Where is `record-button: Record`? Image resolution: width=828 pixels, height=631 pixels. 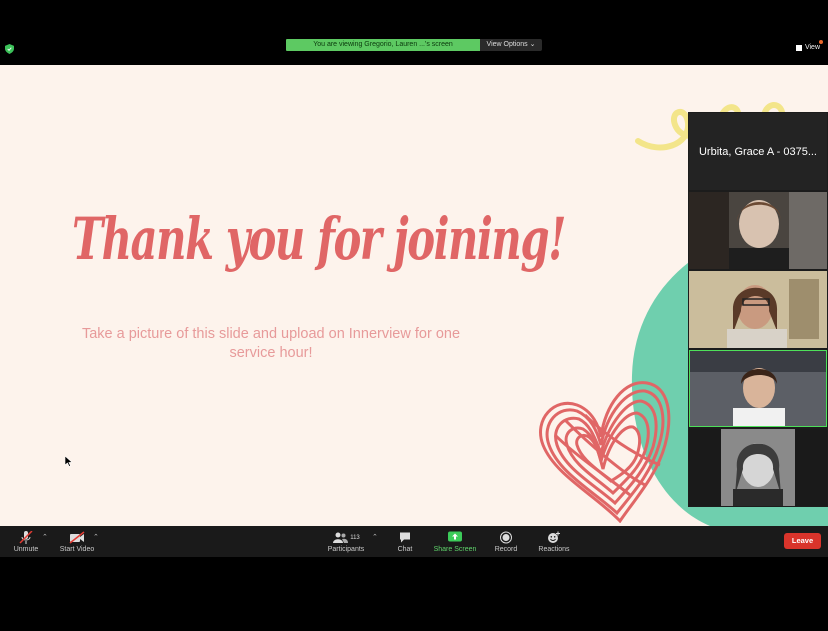
record-button: Record is located at coordinates (506, 542).